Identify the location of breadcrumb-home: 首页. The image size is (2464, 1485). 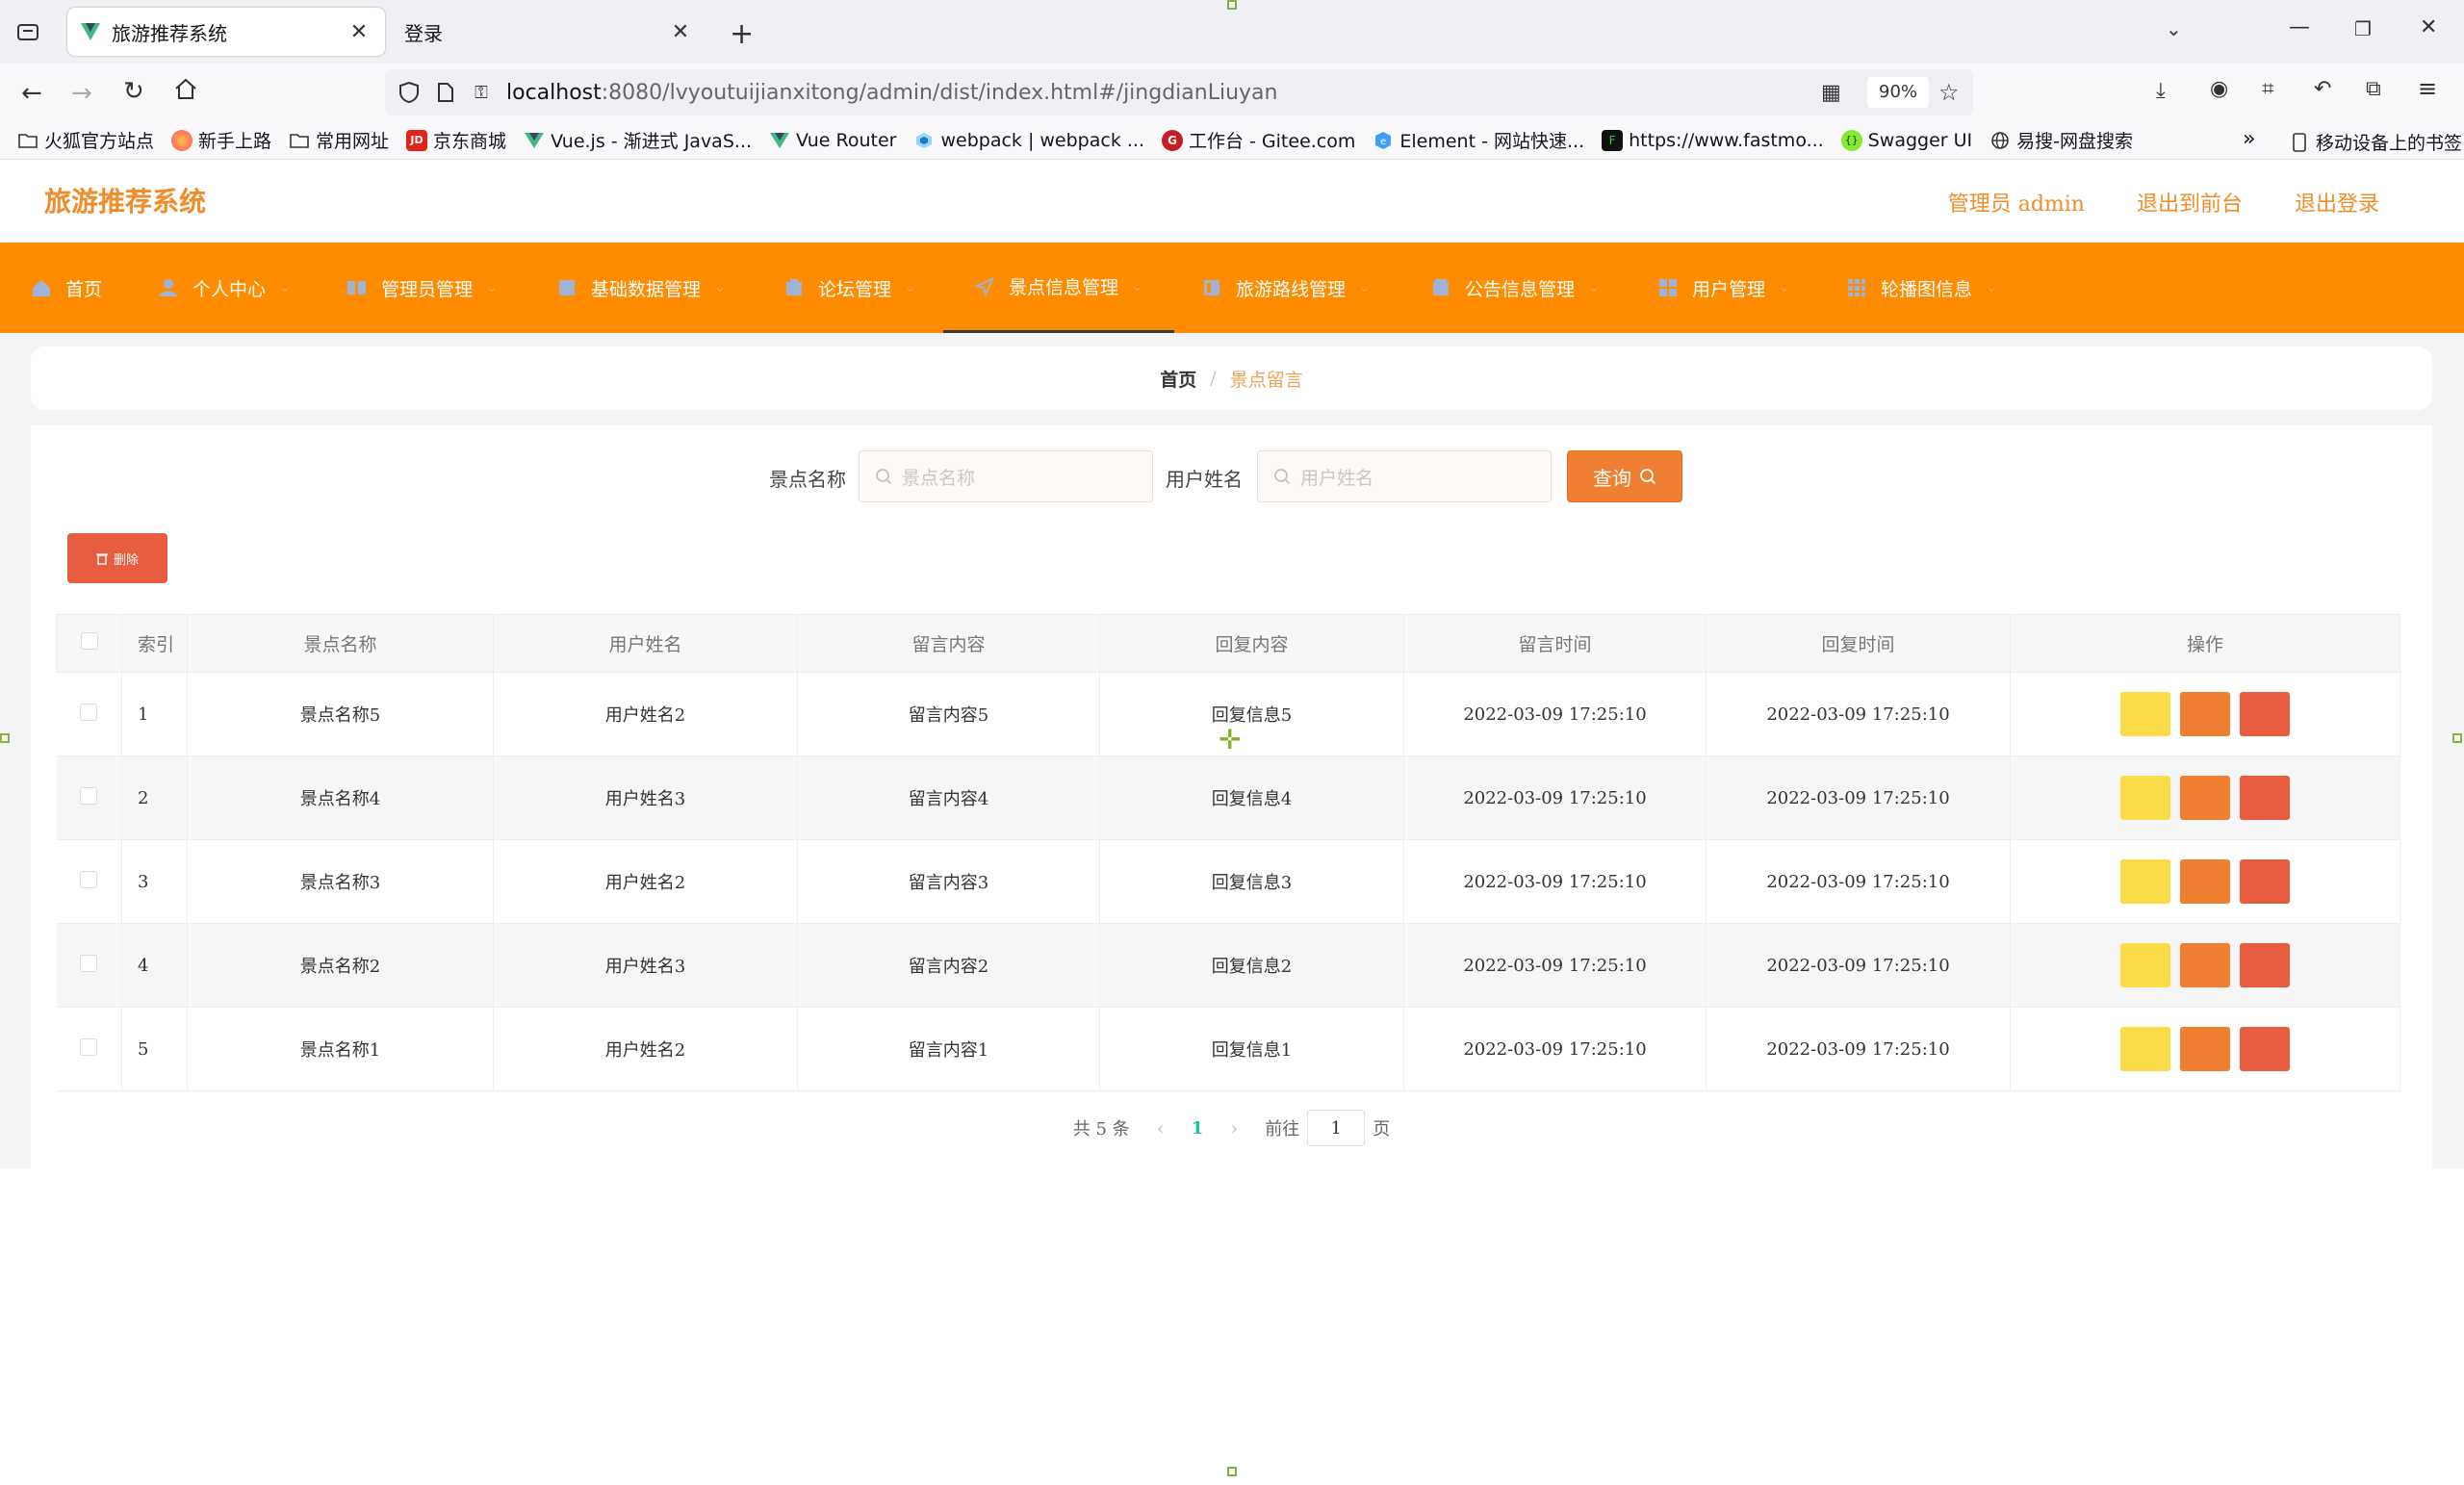
(1178, 379).